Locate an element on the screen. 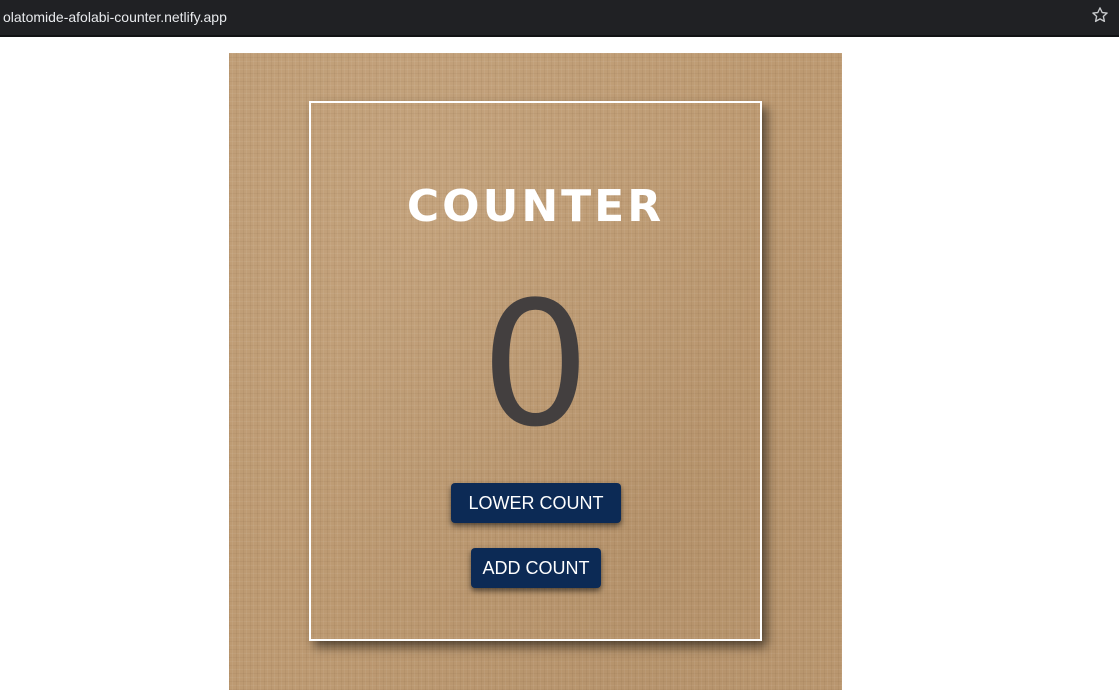  url-text: olatomide-afolabi-counter.netlify.app is located at coordinates (115, 17).